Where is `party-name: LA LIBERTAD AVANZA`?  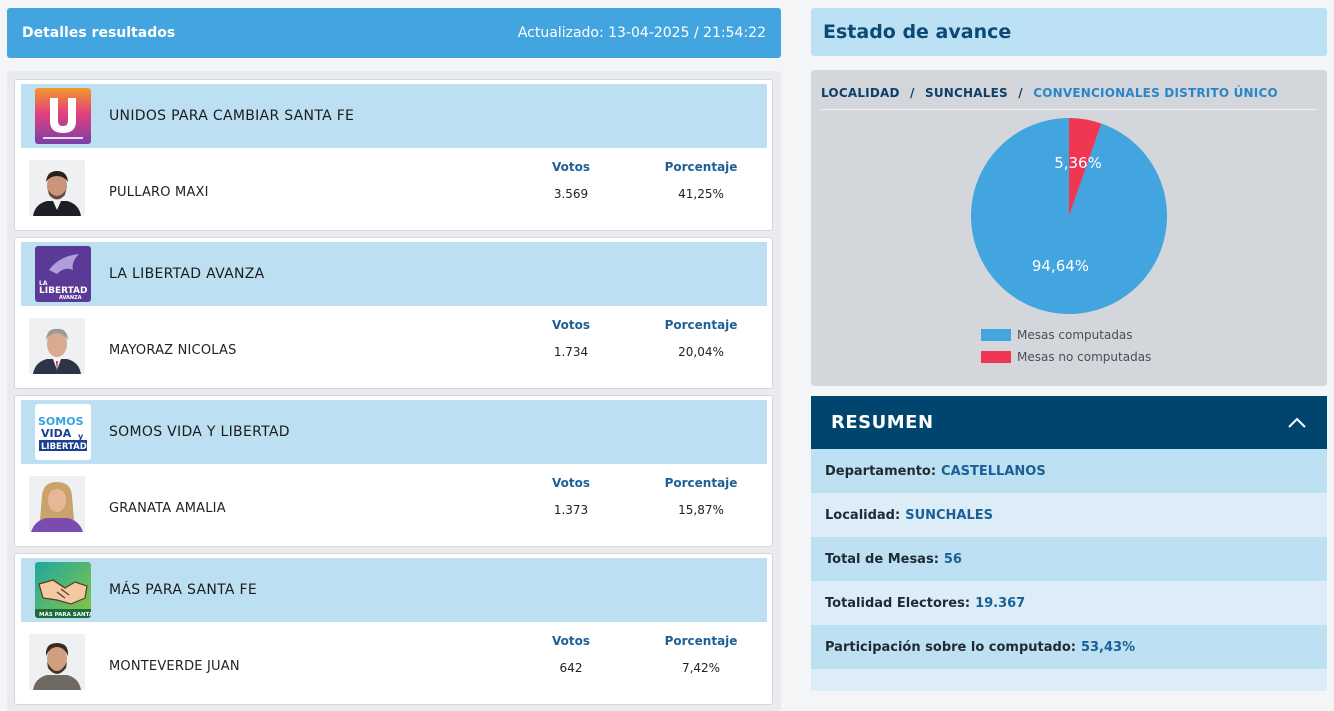
party-name: LA LIBERTAD AVANZA is located at coordinates (187, 274).